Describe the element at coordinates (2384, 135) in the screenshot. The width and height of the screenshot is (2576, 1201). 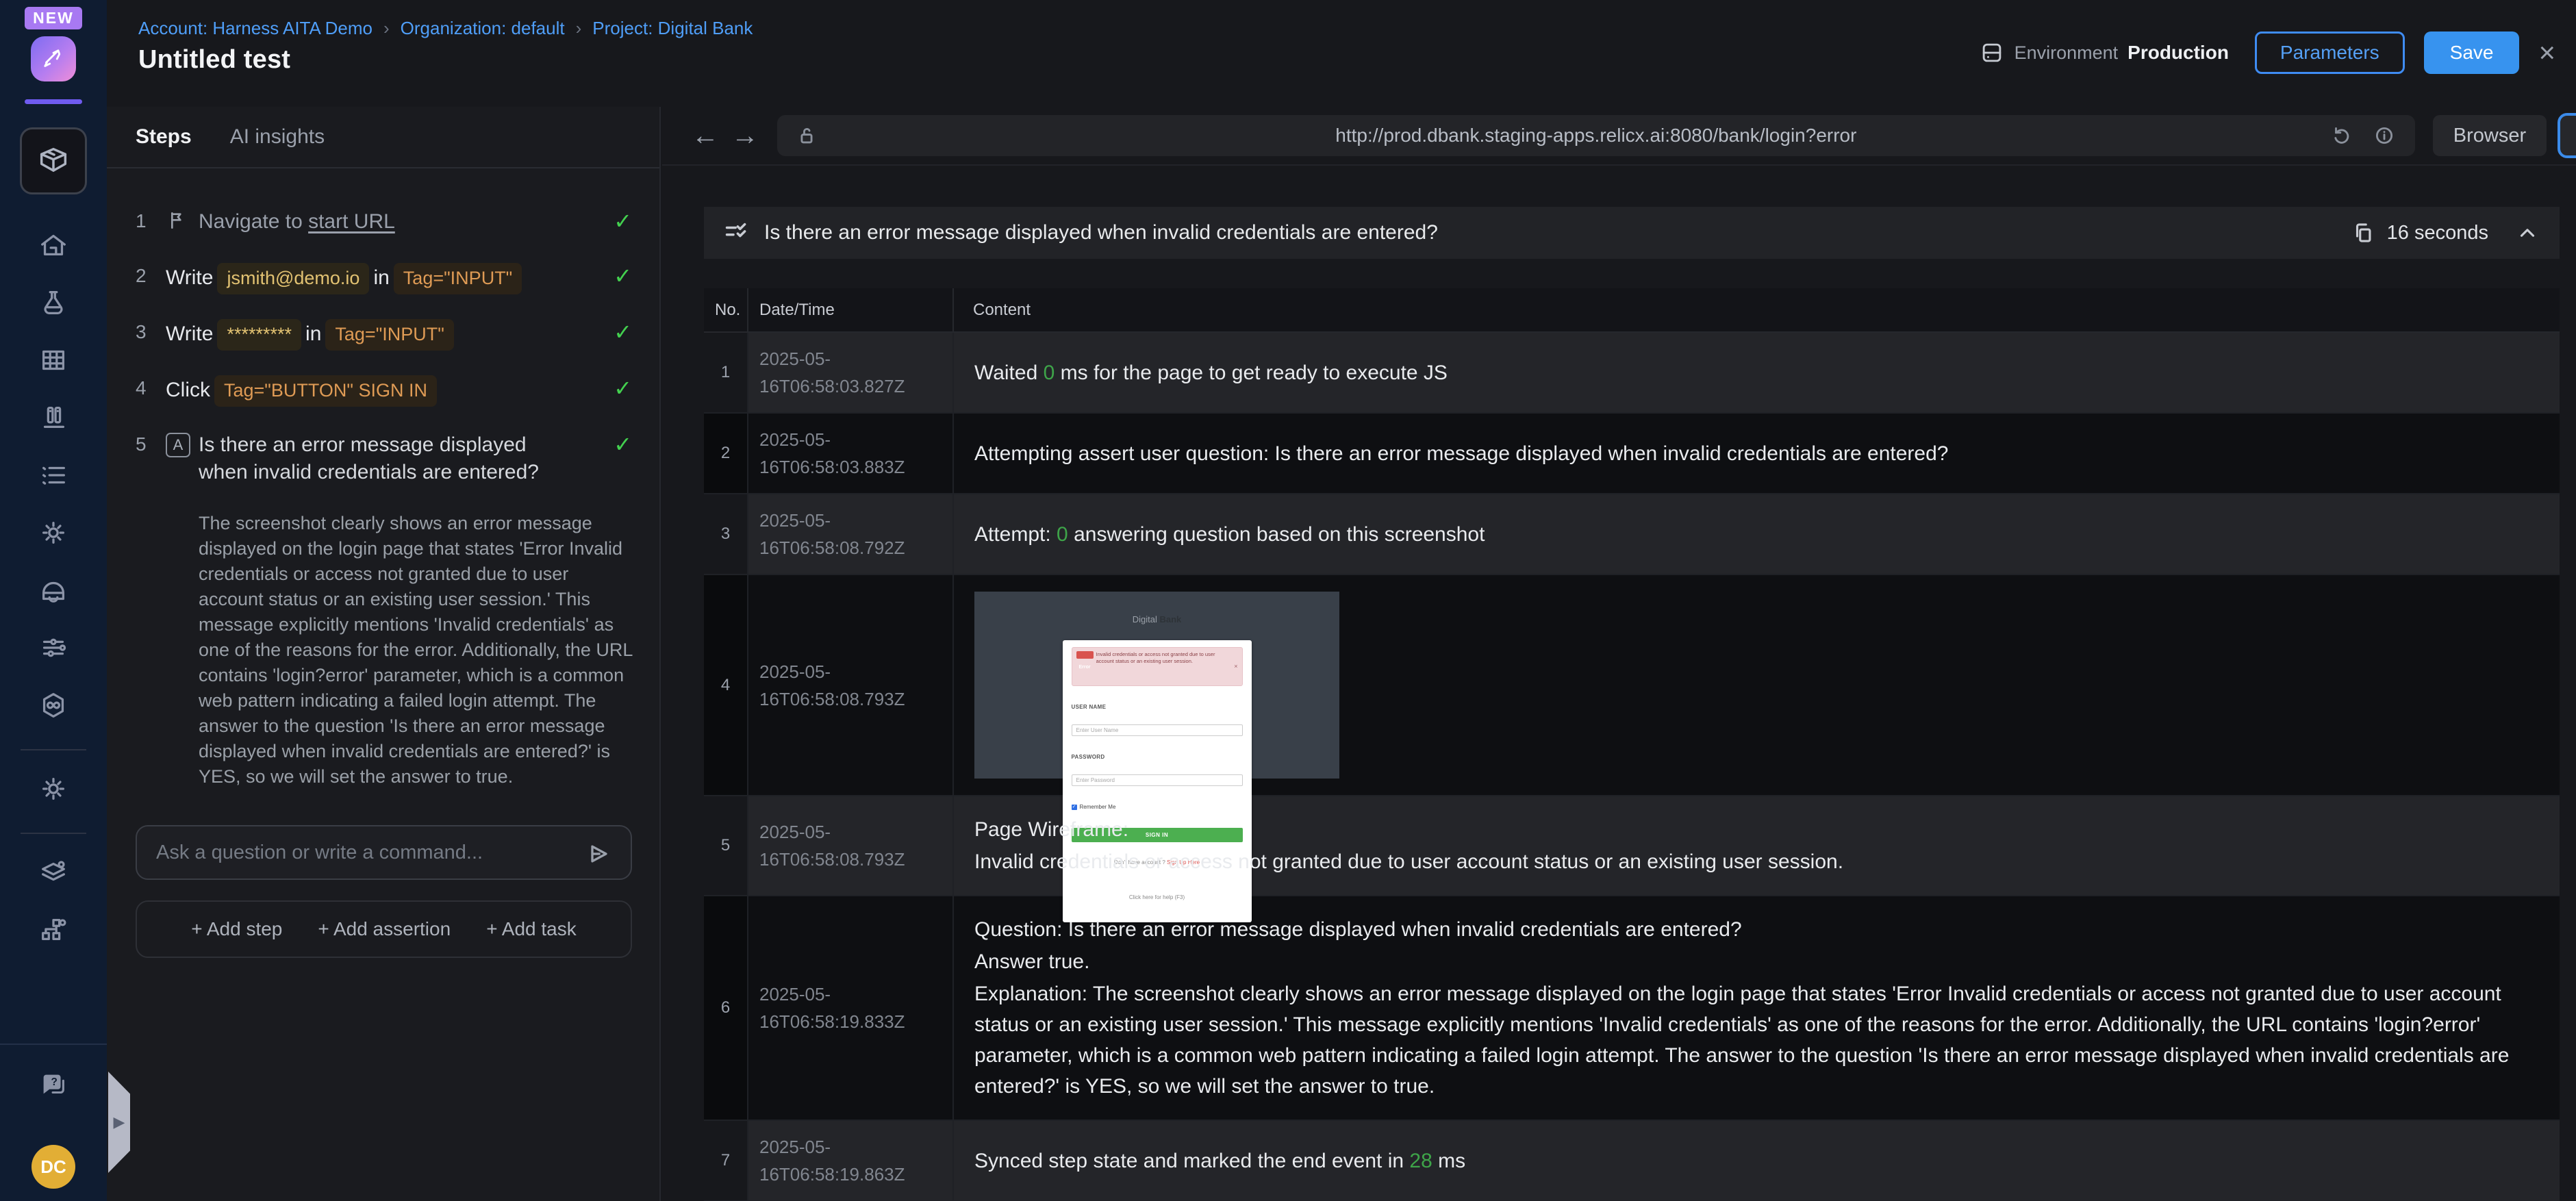
I see `info-icon` at that location.